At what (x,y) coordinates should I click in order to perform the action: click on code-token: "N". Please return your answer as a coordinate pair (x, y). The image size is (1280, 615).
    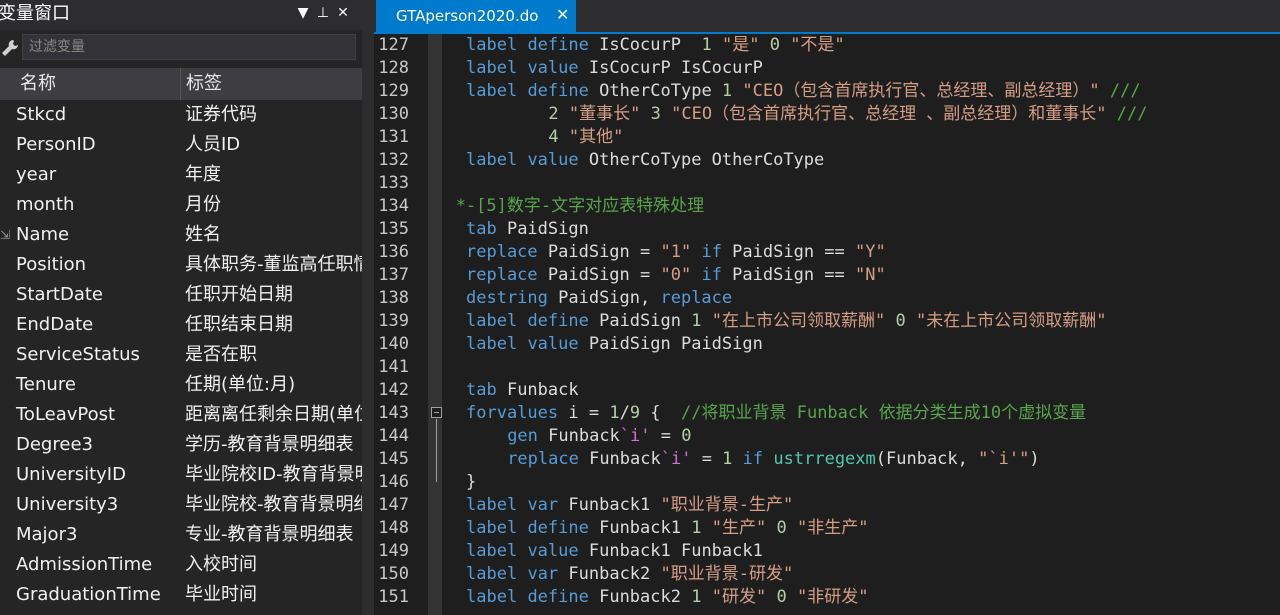
    Looking at the image, I should click on (870, 275).